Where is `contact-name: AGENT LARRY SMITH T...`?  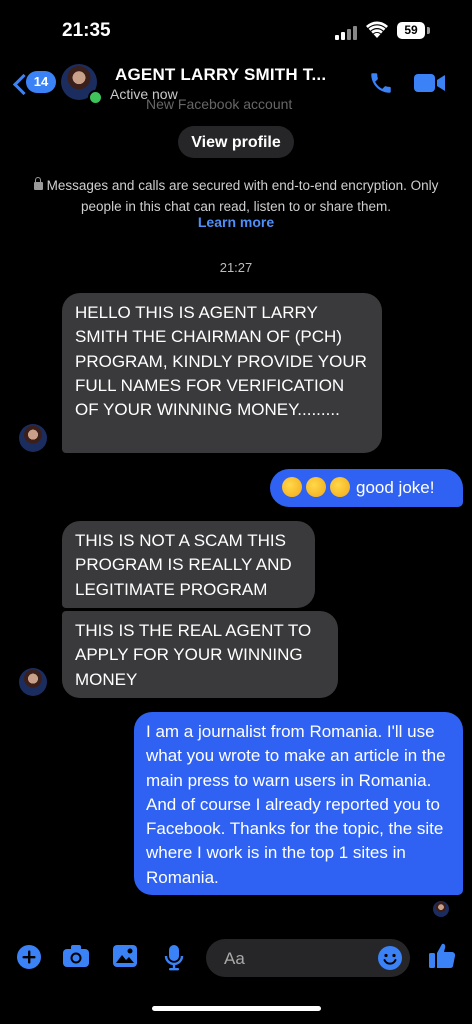 contact-name: AGENT LARRY SMITH T... is located at coordinates (220, 75).